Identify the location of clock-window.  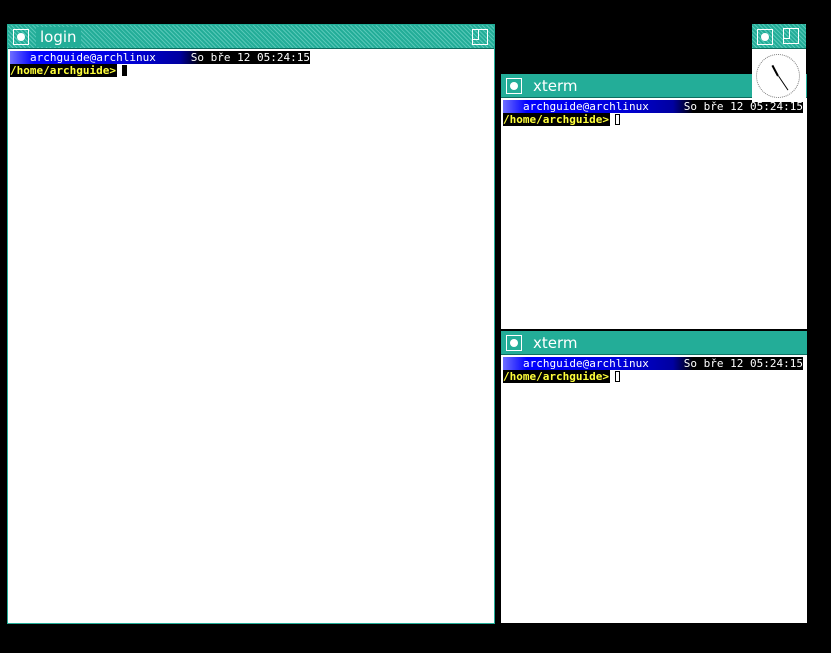
(779, 63).